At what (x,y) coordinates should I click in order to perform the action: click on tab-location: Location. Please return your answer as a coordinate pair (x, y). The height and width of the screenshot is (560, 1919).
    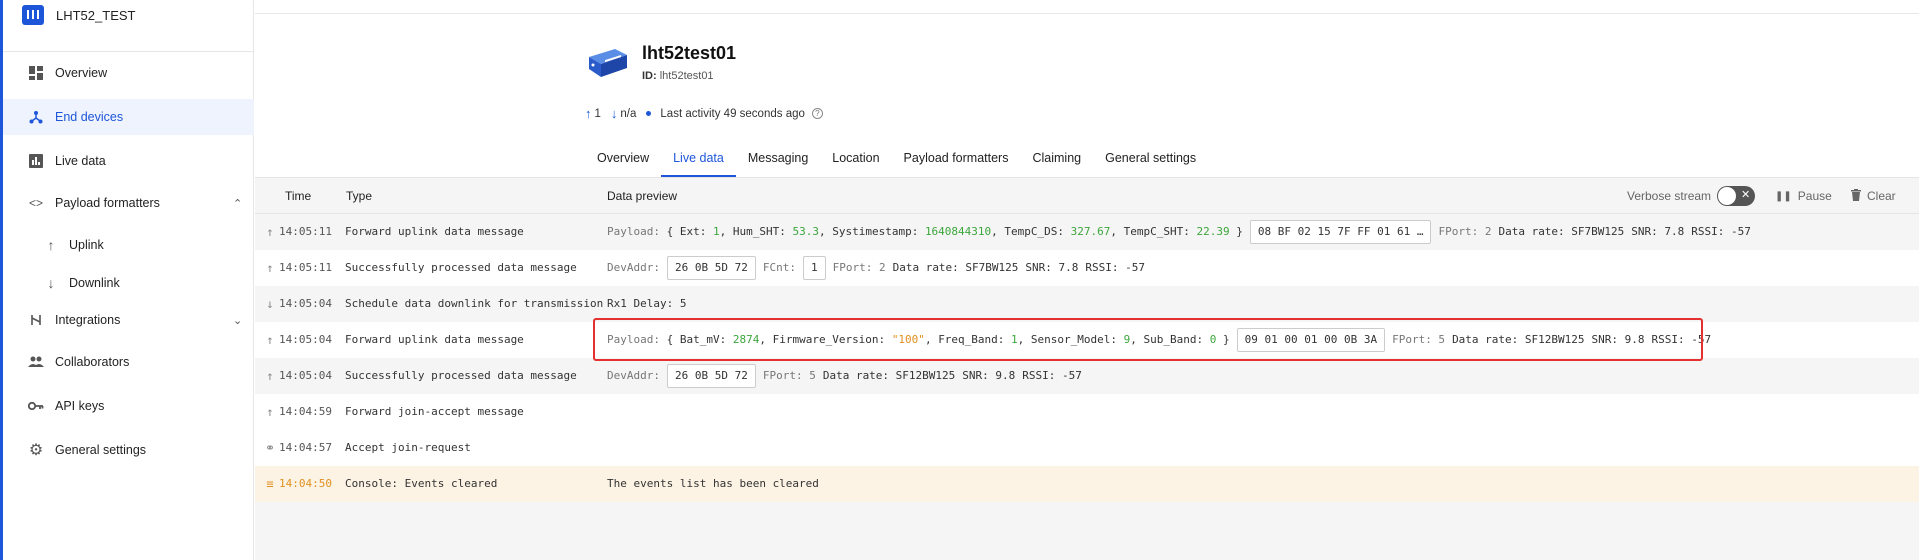
    Looking at the image, I should click on (855, 159).